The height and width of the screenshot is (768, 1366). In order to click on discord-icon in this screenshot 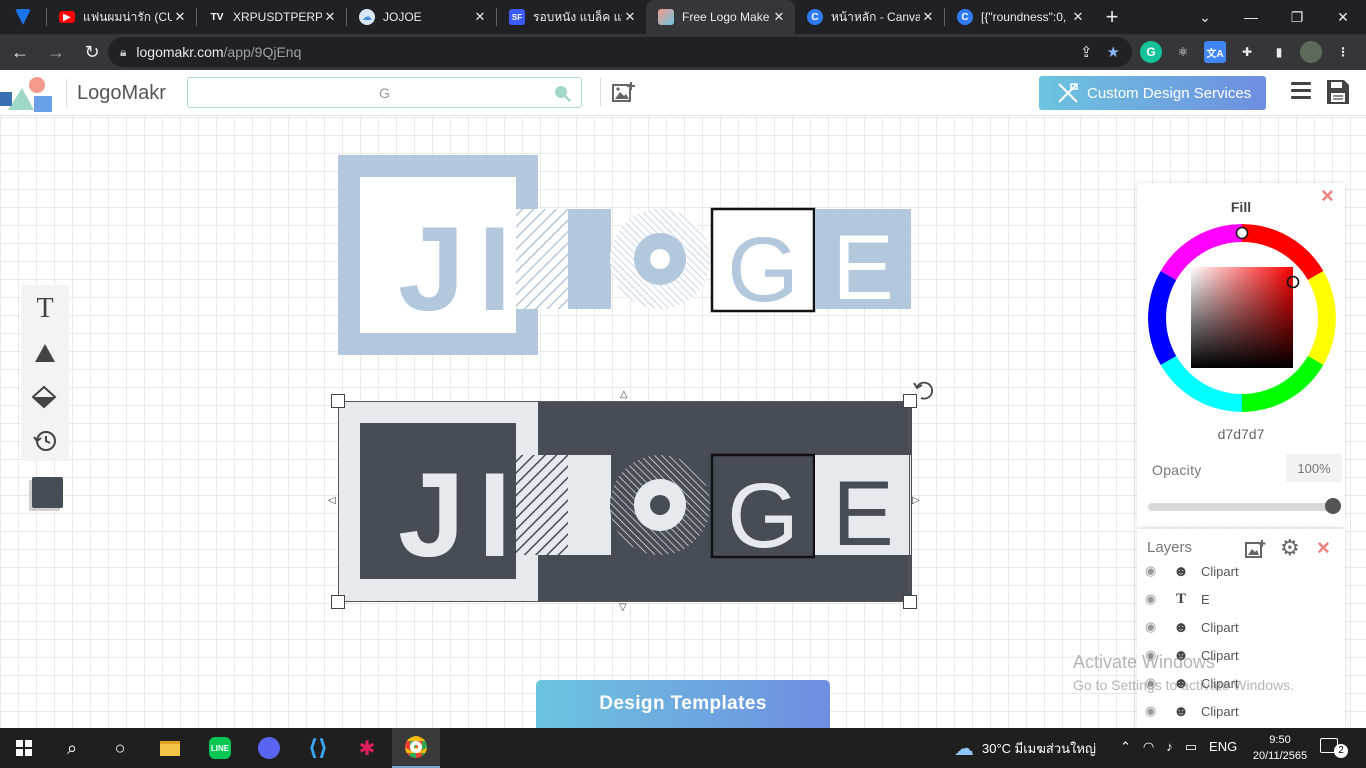, I will do `click(269, 748)`.